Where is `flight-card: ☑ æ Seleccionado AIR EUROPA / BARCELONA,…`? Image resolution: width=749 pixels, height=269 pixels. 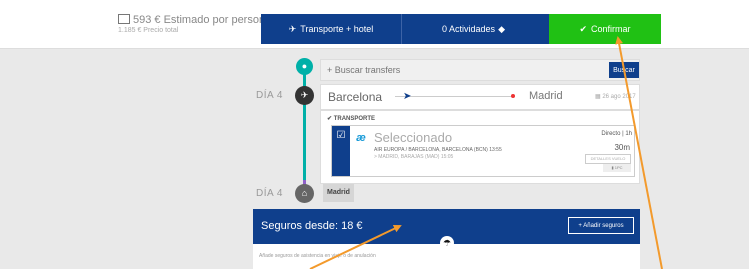
flight-card: ☑ æ Seleccionado AIR EUROPA / BARCELONA,… is located at coordinates (483, 151).